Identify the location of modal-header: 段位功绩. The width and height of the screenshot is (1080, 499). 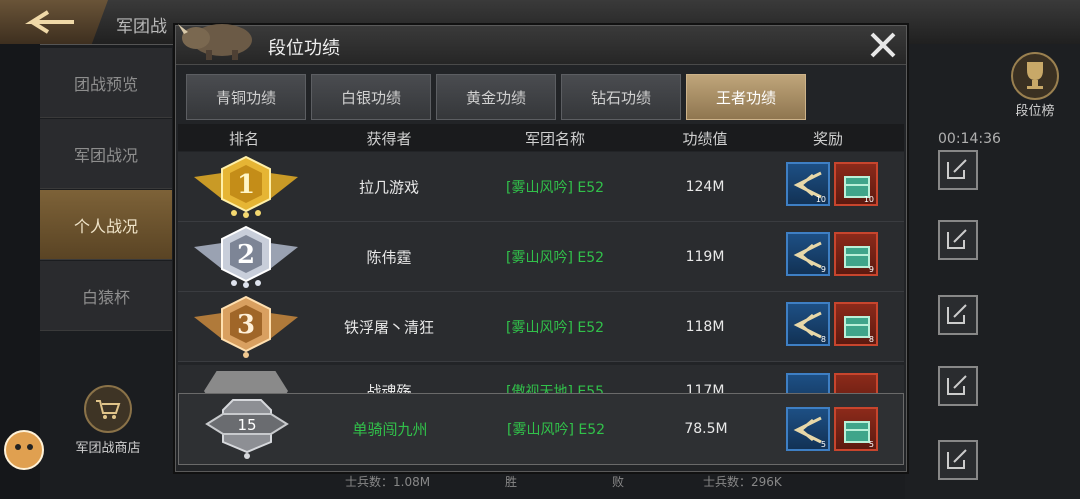
(541, 44).